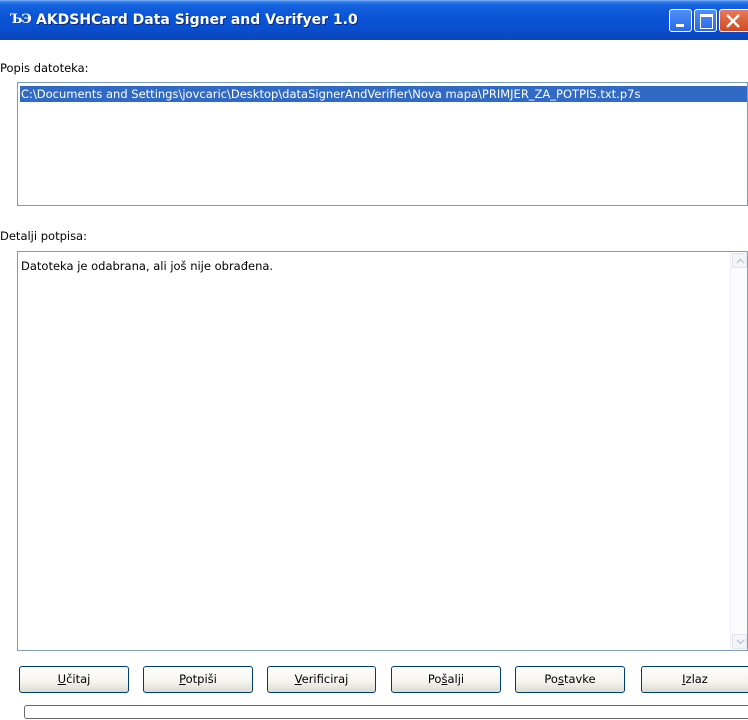 This screenshot has height=720, width=748. What do you see at coordinates (705, 20) in the screenshot?
I see `maximize-button` at bounding box center [705, 20].